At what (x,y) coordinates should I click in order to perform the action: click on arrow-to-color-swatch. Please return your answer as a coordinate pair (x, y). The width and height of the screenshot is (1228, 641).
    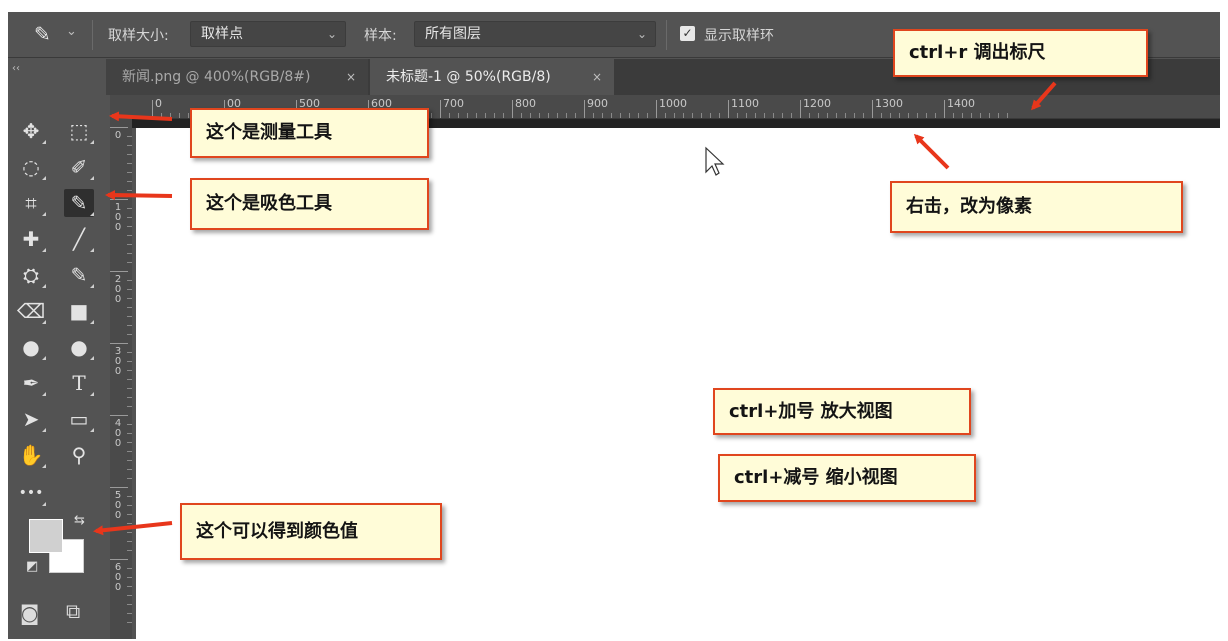
    Looking at the image, I should click on (133, 528).